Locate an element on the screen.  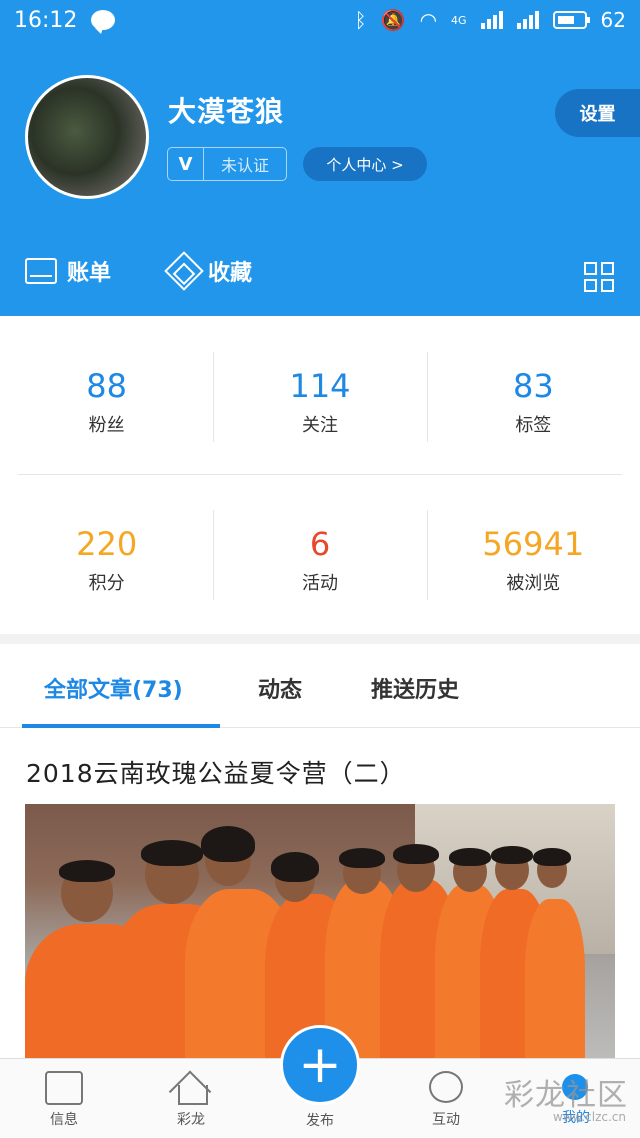
active-tab-indicator is located at coordinates (121, 726).